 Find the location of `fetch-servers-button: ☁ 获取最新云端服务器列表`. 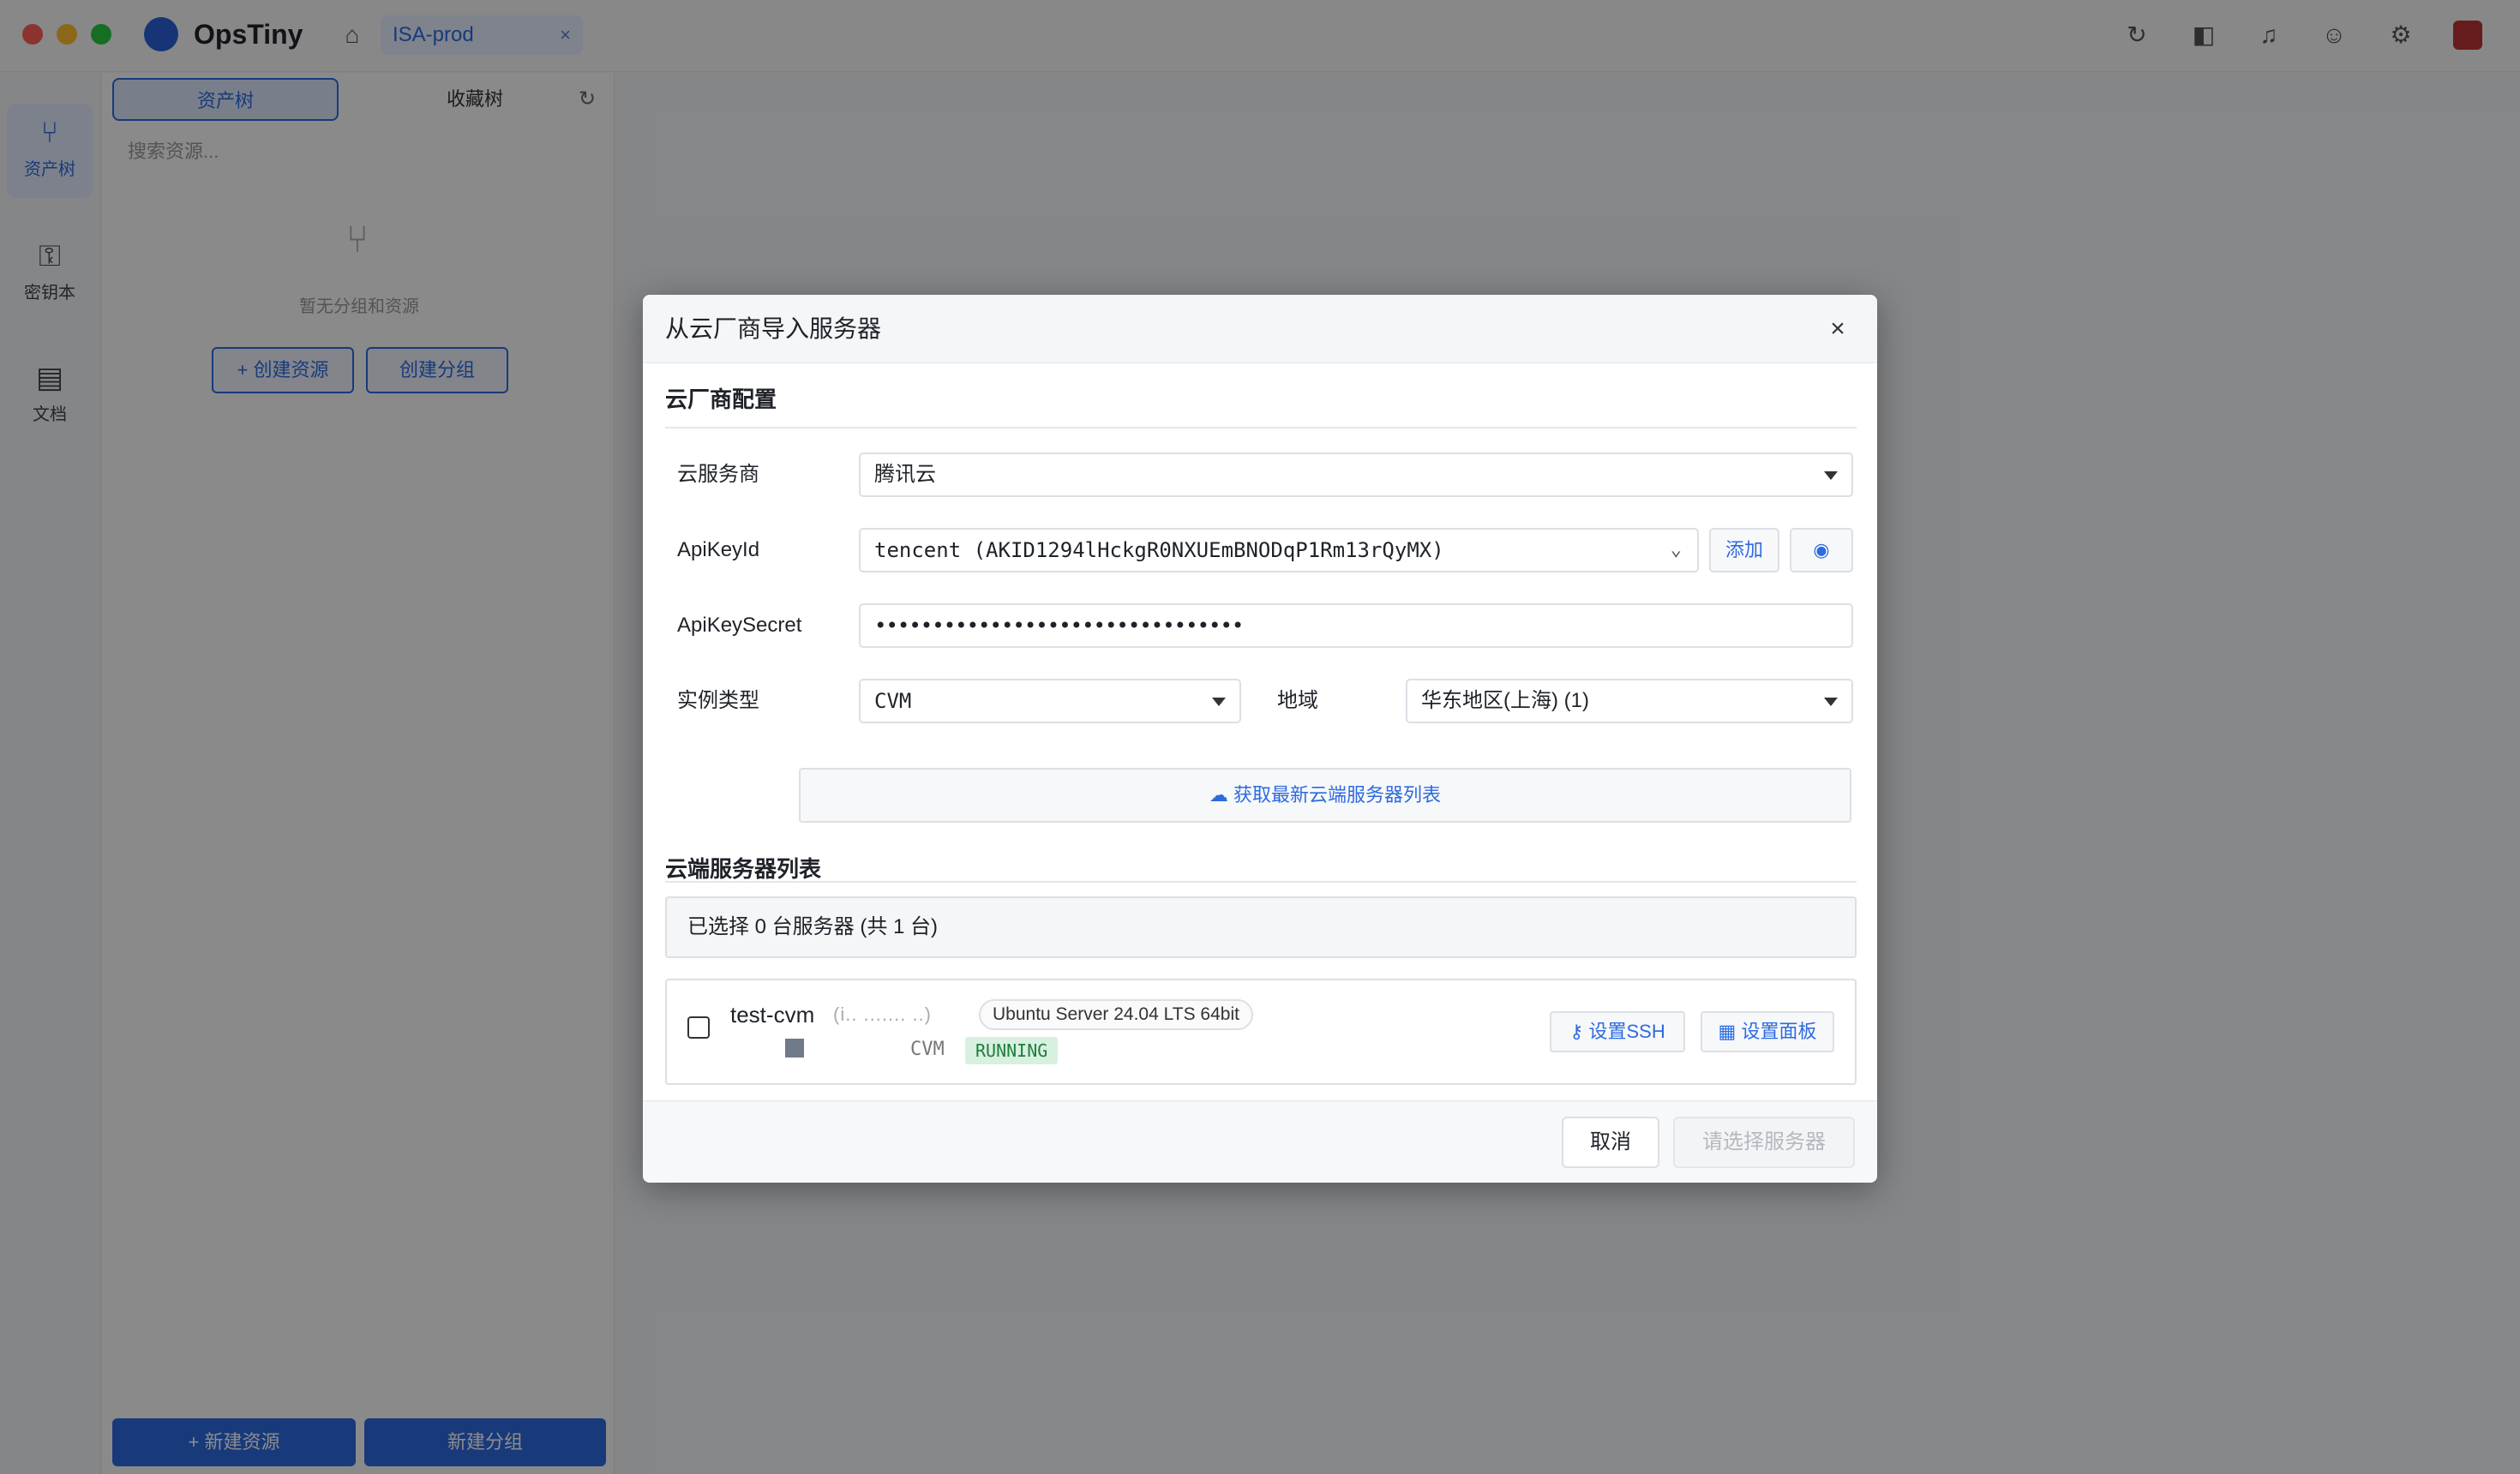

fetch-servers-button: ☁ 获取最新云端服务器列表 is located at coordinates (1325, 795).